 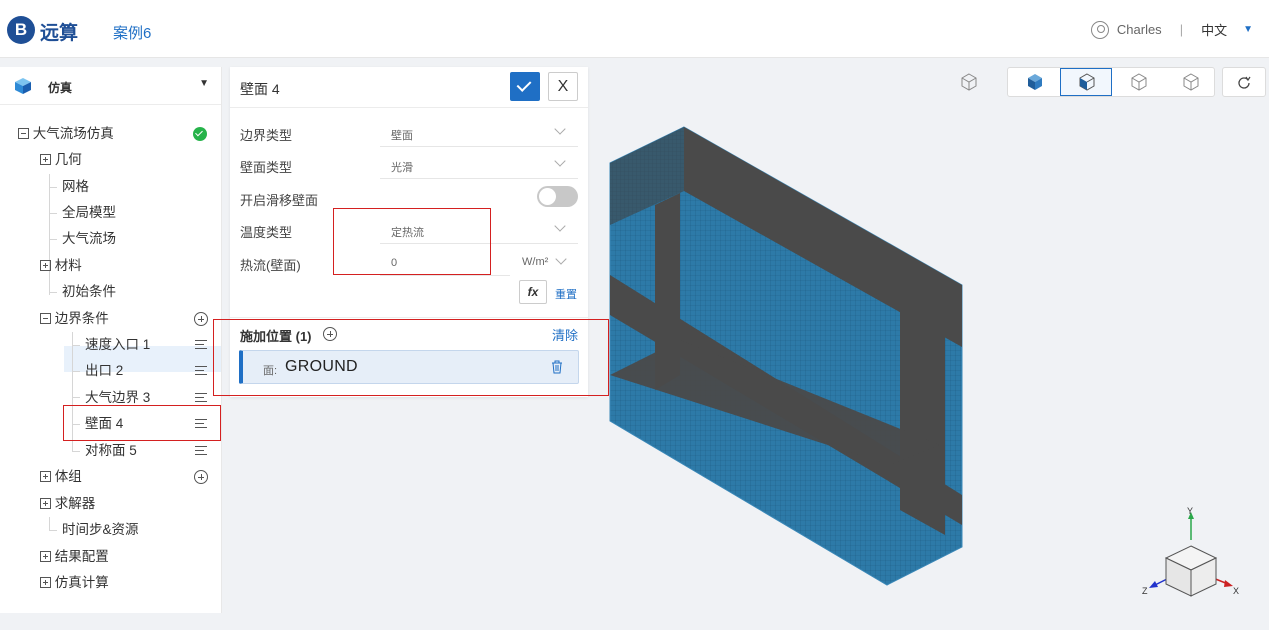 What do you see at coordinates (1139, 29) in the screenshot?
I see `user-name: Charles` at bounding box center [1139, 29].